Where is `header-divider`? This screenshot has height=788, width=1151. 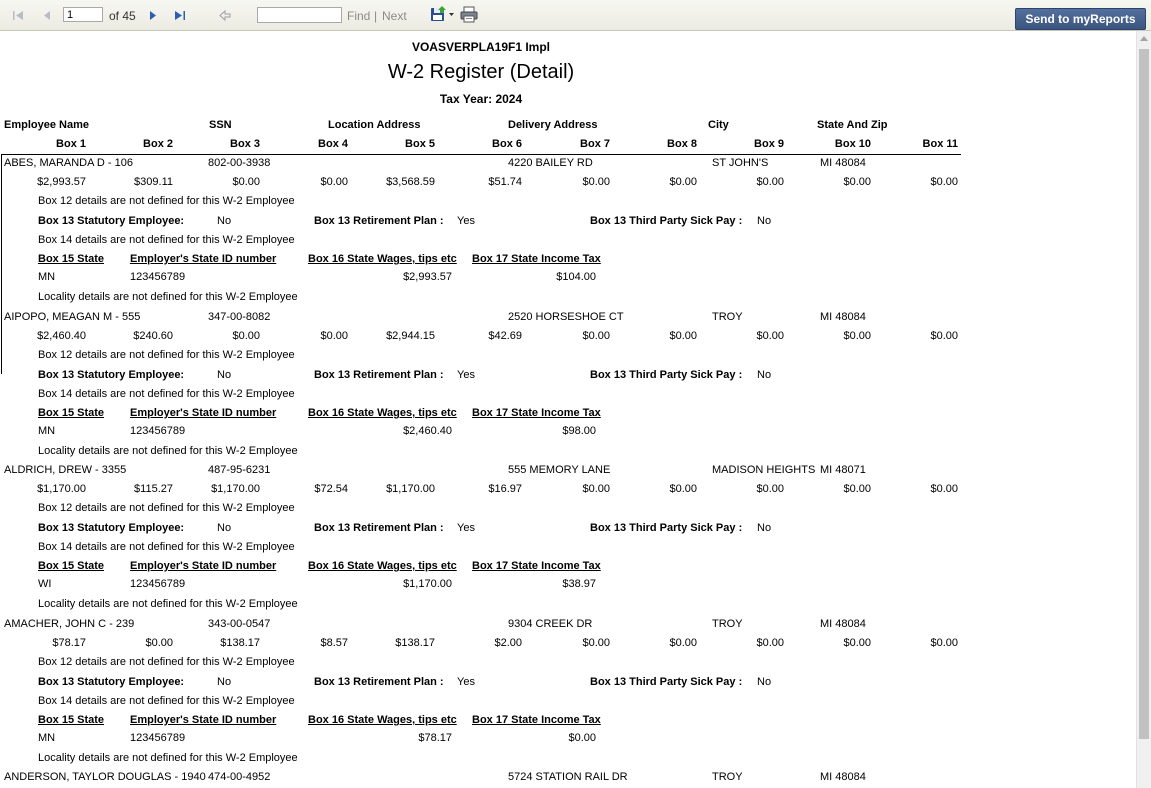 header-divider is located at coordinates (481, 154).